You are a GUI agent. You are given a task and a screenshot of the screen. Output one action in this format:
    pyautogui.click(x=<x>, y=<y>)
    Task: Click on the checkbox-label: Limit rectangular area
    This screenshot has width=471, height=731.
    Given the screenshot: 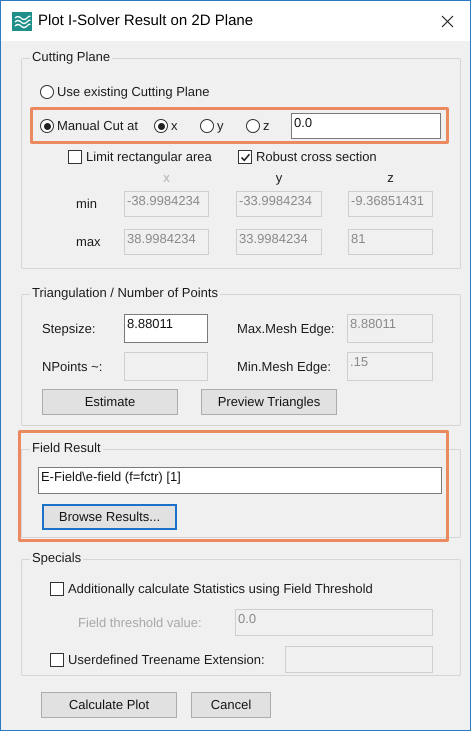 What is the action you would take?
    pyautogui.click(x=149, y=157)
    